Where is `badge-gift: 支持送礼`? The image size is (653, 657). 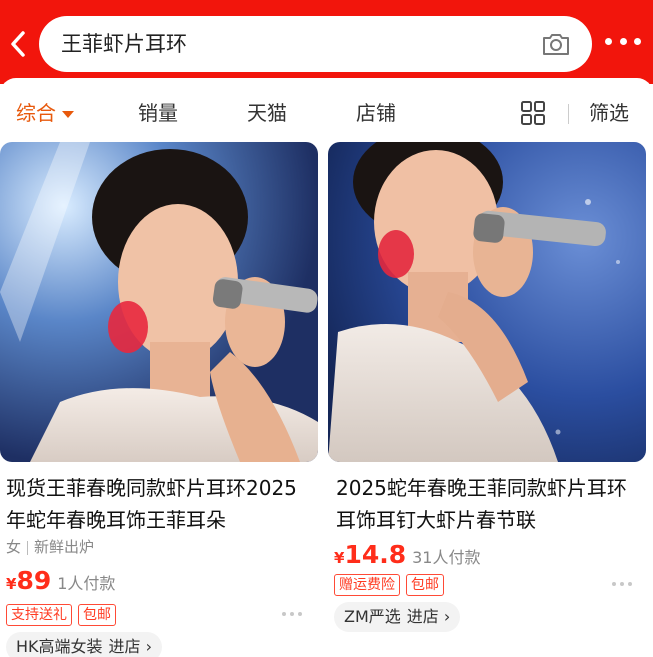 badge-gift: 支持送礼 is located at coordinates (39, 615).